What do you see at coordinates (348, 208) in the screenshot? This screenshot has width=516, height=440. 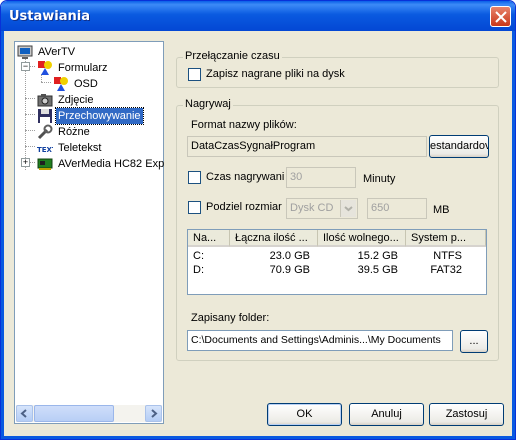 I see `dropdown-arrow-icon` at bounding box center [348, 208].